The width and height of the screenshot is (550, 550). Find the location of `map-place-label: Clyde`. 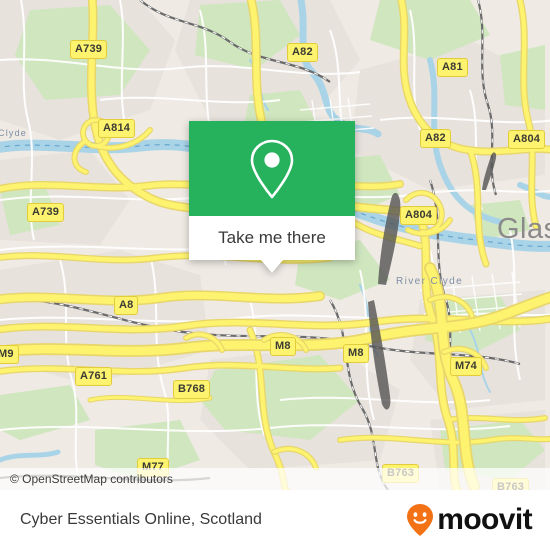

map-place-label: Clyde is located at coordinates (14, 133).